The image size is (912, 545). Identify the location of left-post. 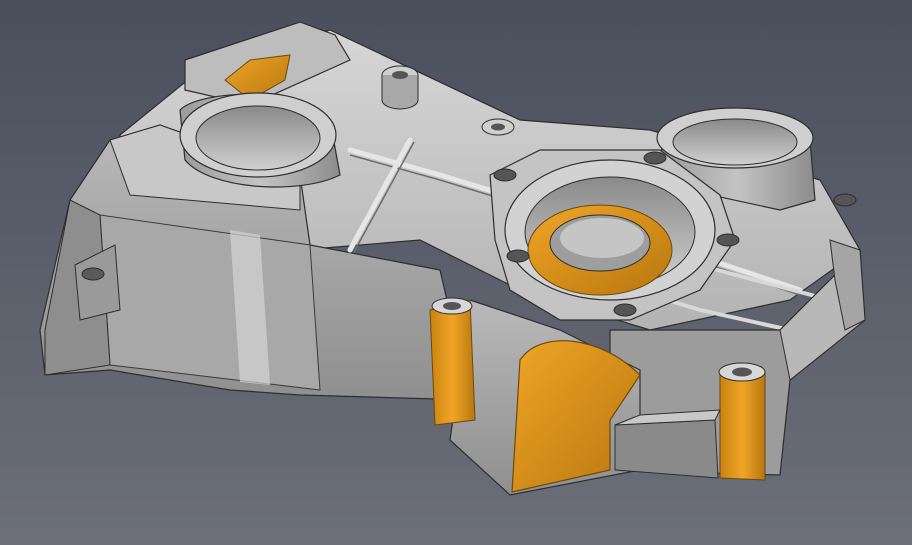
(452, 362).